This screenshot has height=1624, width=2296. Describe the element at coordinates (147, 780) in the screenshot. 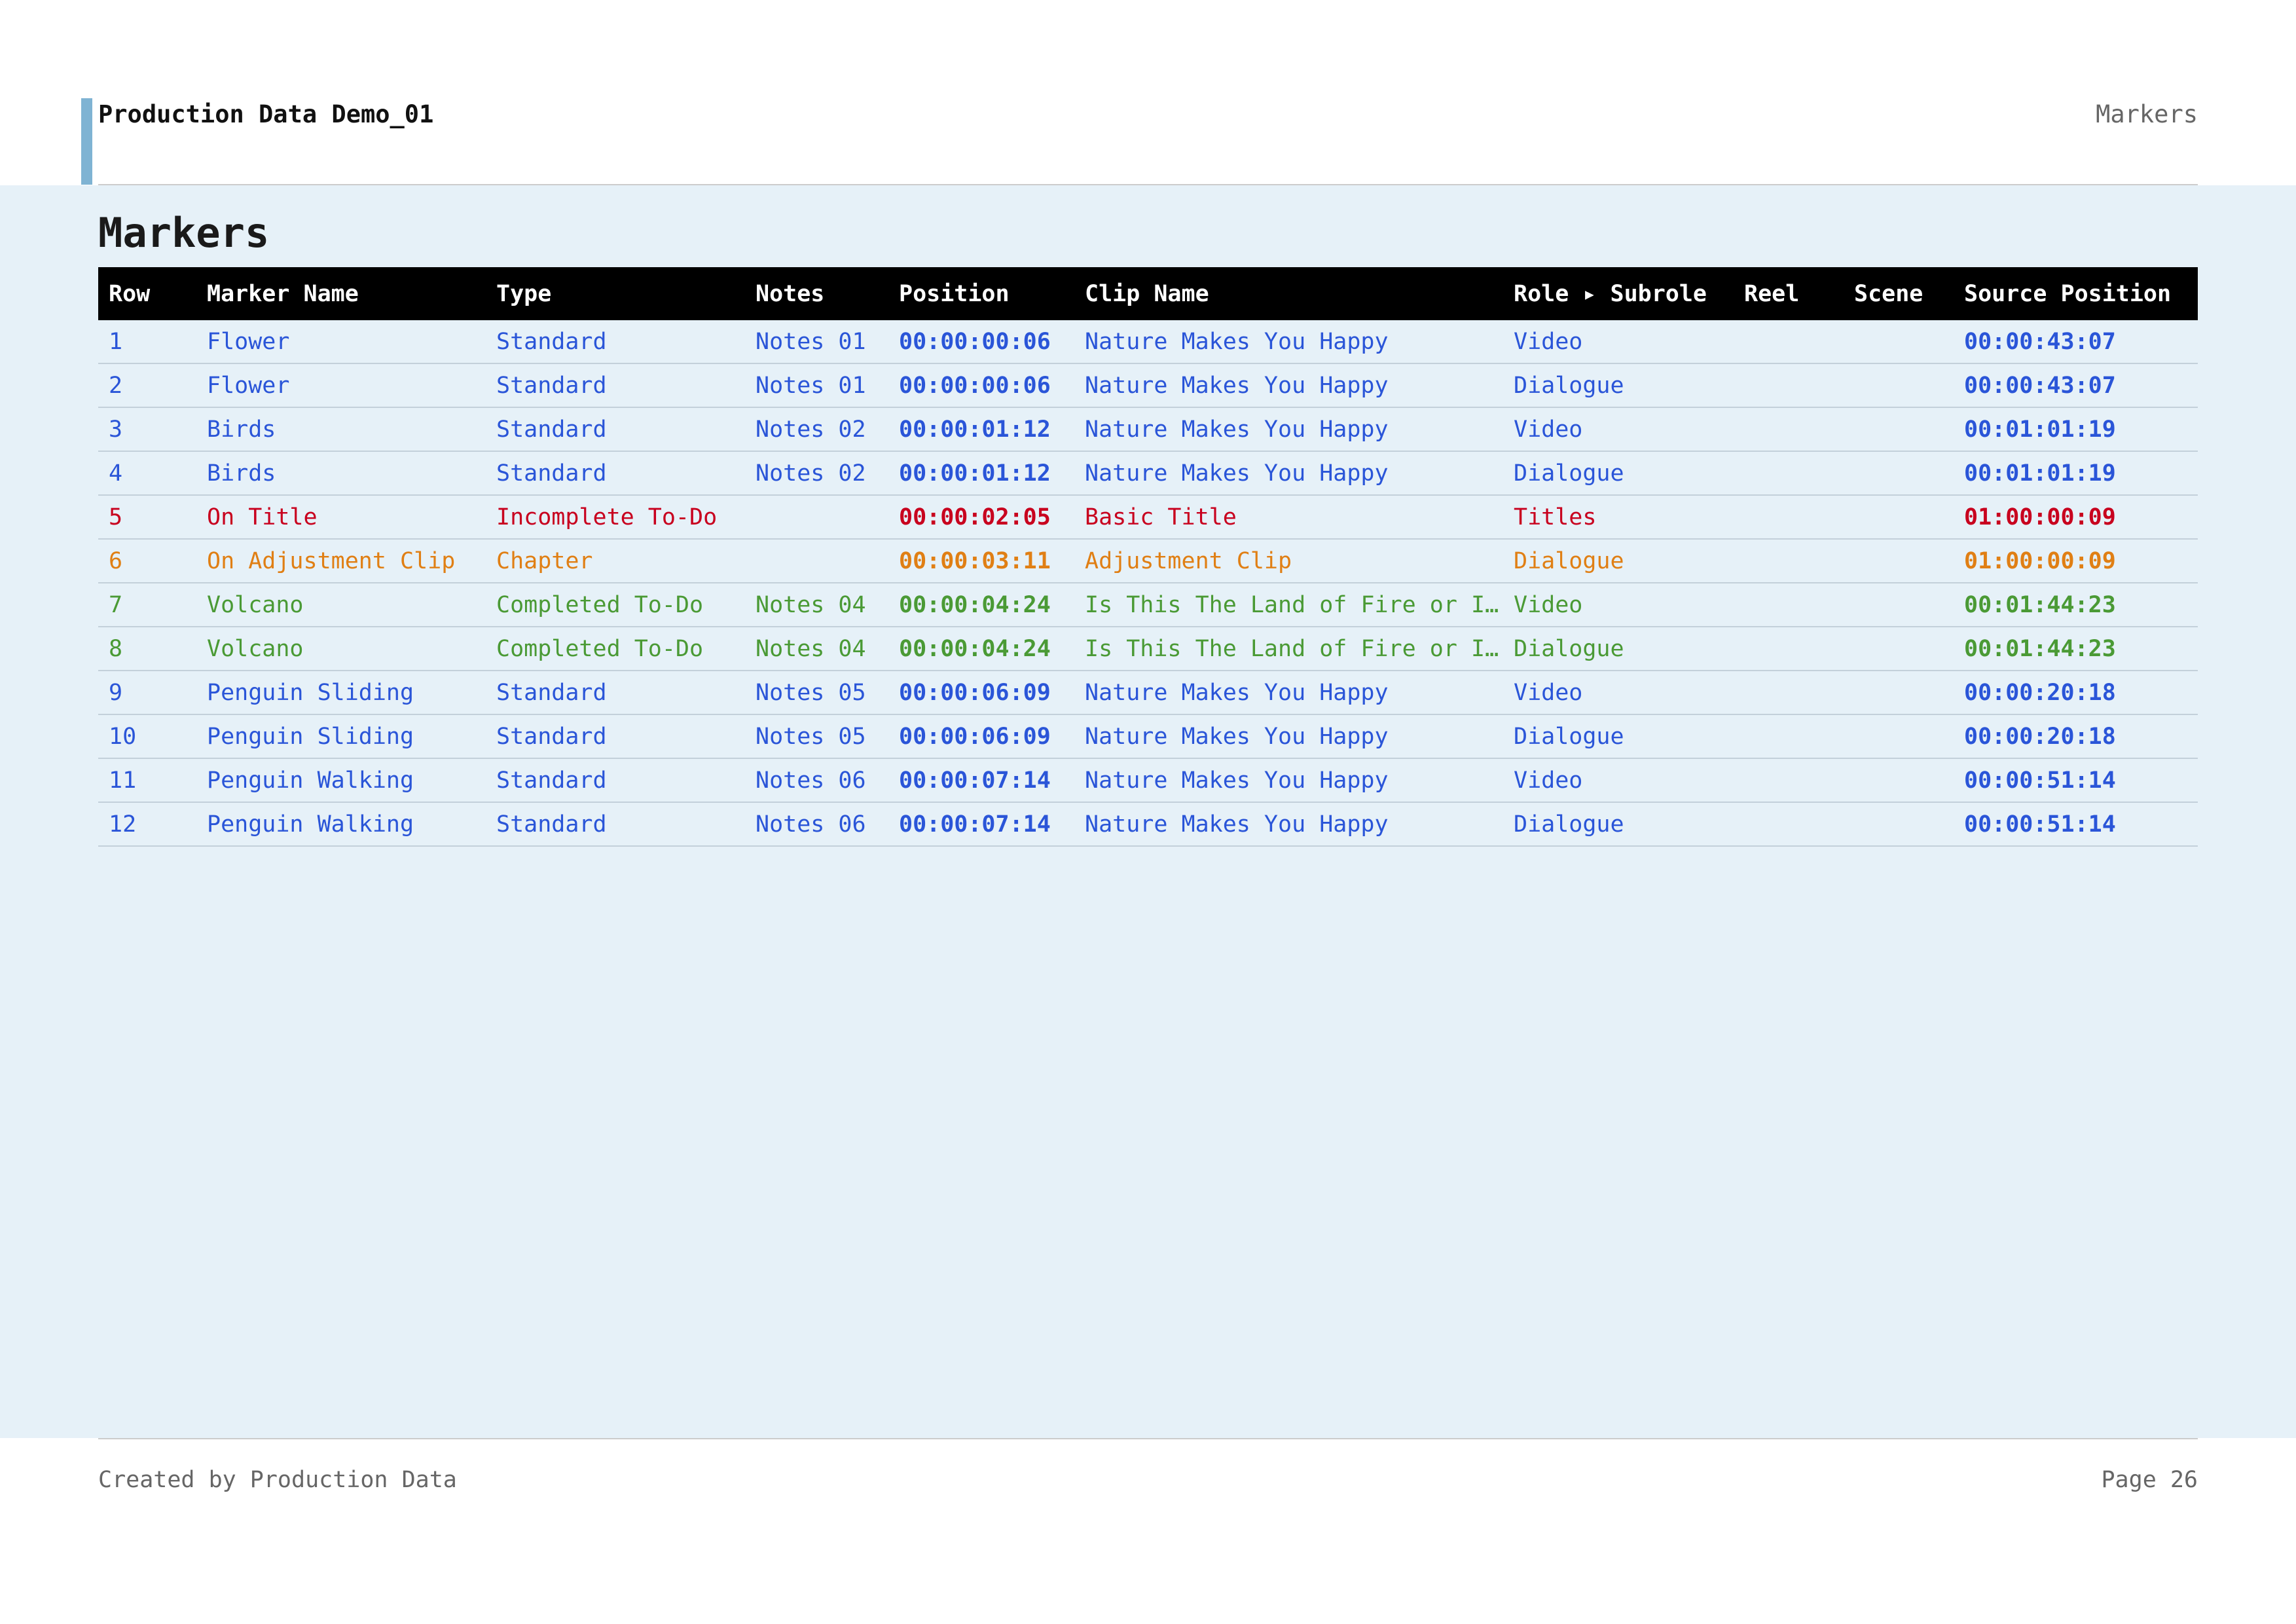

I see `cell-row-number: 11` at that location.